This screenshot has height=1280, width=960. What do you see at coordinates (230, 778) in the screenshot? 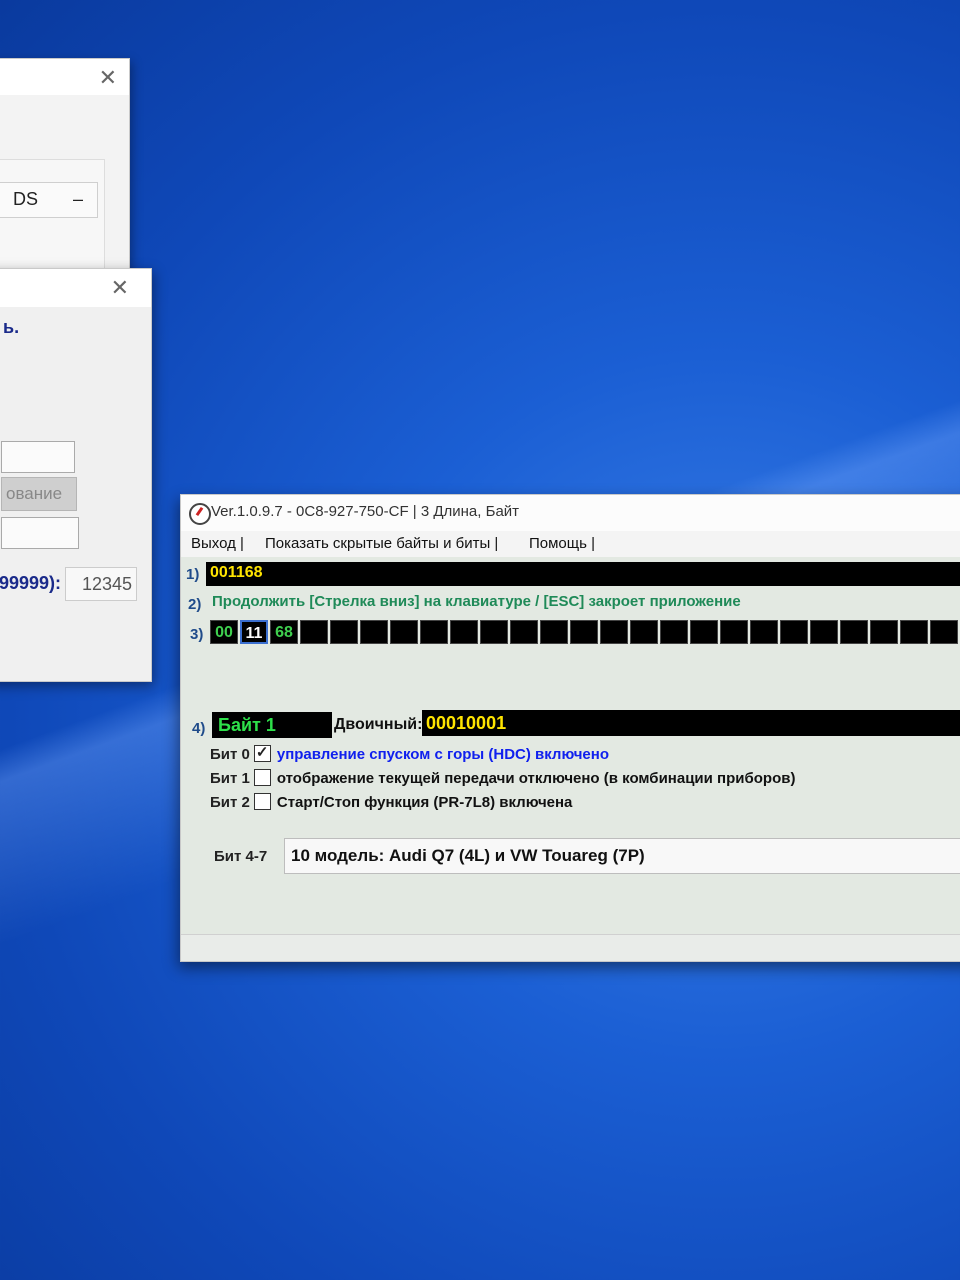
I see `bit-1-label: Бит 1` at bounding box center [230, 778].